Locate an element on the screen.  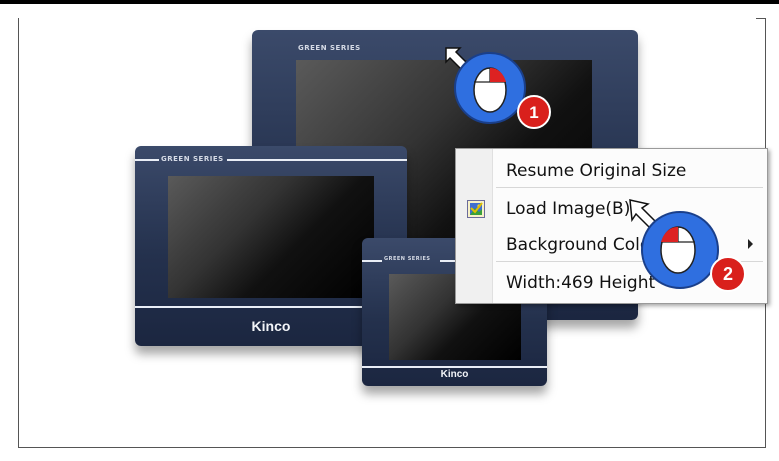
mouse-callout-1: 1 is located at coordinates (498, 88).